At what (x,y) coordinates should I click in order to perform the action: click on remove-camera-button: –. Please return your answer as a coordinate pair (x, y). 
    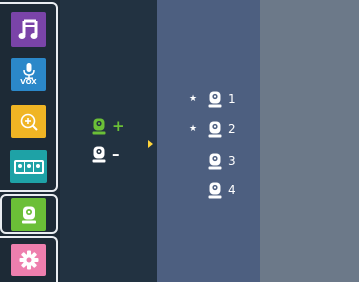
    Looking at the image, I should click on (106, 154).